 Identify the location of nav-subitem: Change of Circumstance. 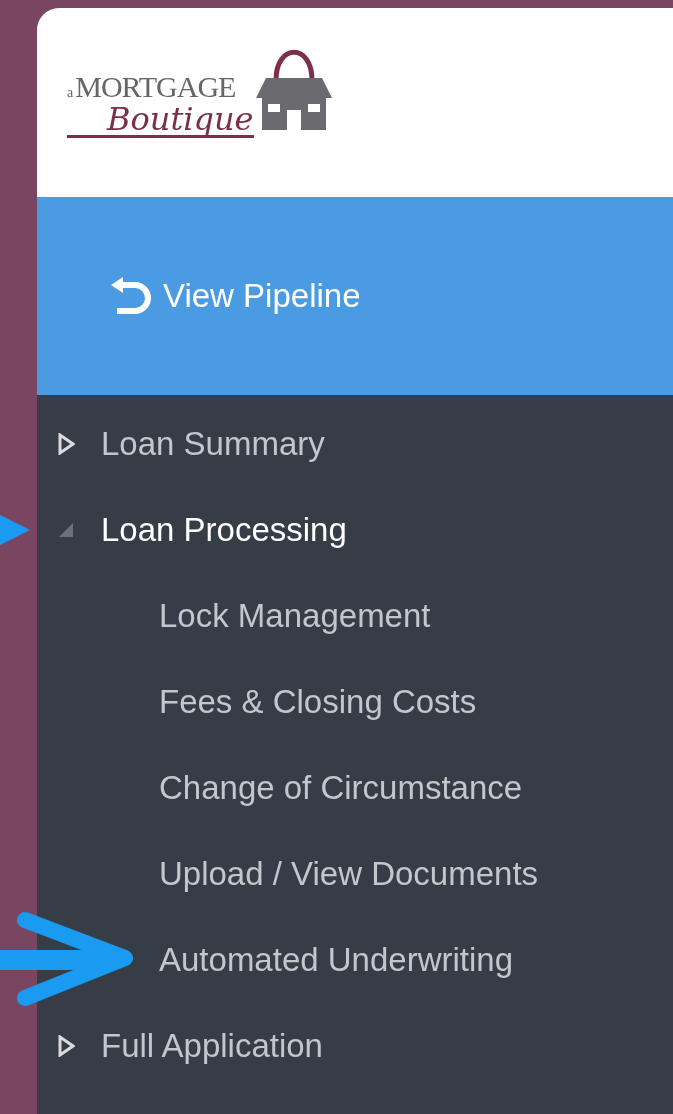
(341, 788).